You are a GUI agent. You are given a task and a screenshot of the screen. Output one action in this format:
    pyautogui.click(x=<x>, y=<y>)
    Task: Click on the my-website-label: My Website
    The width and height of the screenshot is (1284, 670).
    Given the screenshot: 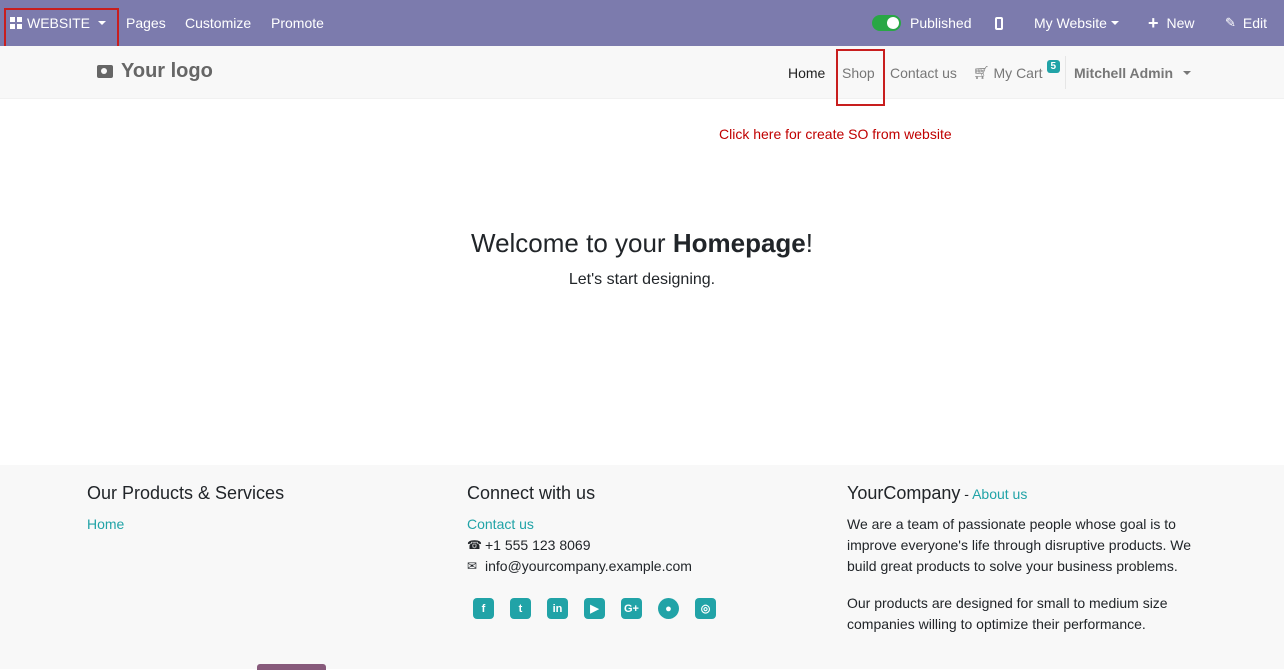 What is the action you would take?
    pyautogui.click(x=1070, y=23)
    